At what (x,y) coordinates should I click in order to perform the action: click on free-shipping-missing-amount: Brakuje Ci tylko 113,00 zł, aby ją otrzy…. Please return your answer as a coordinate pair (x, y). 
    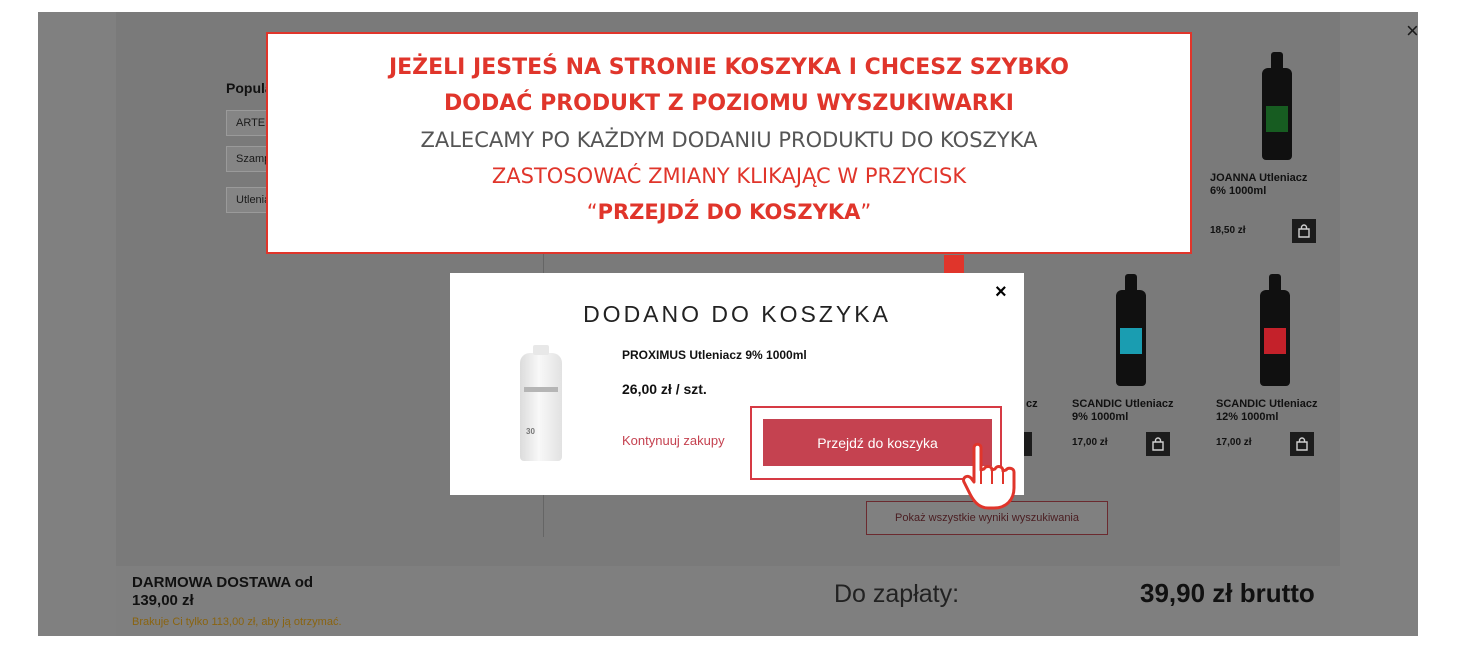
    Looking at the image, I should click on (237, 622).